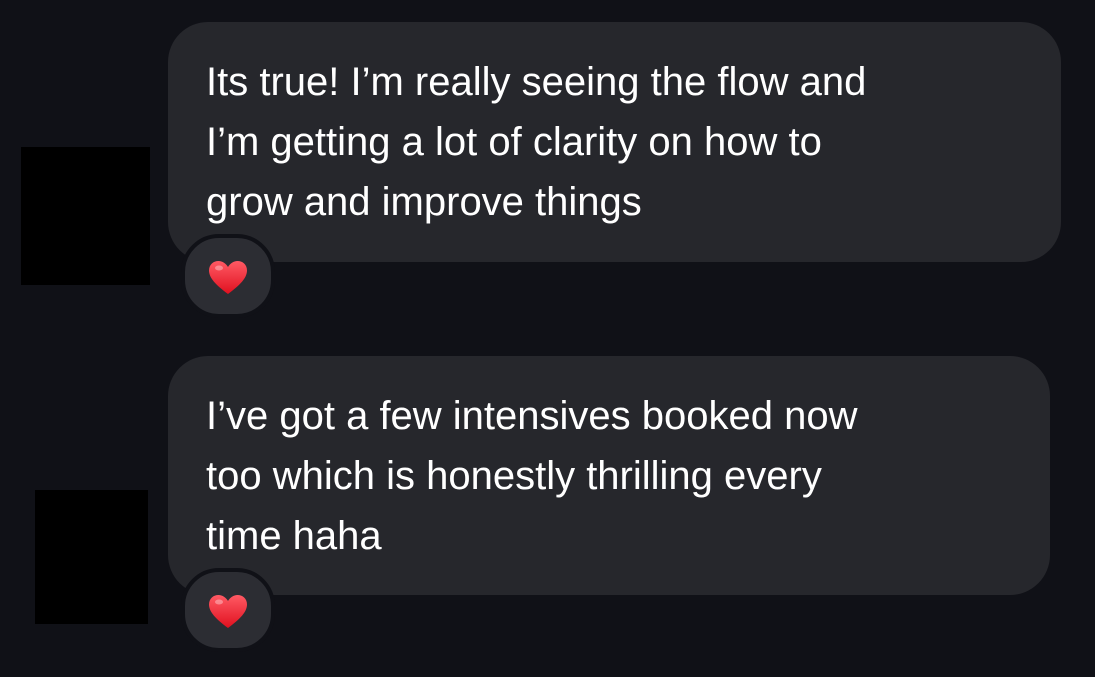 The image size is (1095, 677). I want to click on message-text-line: too which is honestly thrilling every, so click(514, 476).